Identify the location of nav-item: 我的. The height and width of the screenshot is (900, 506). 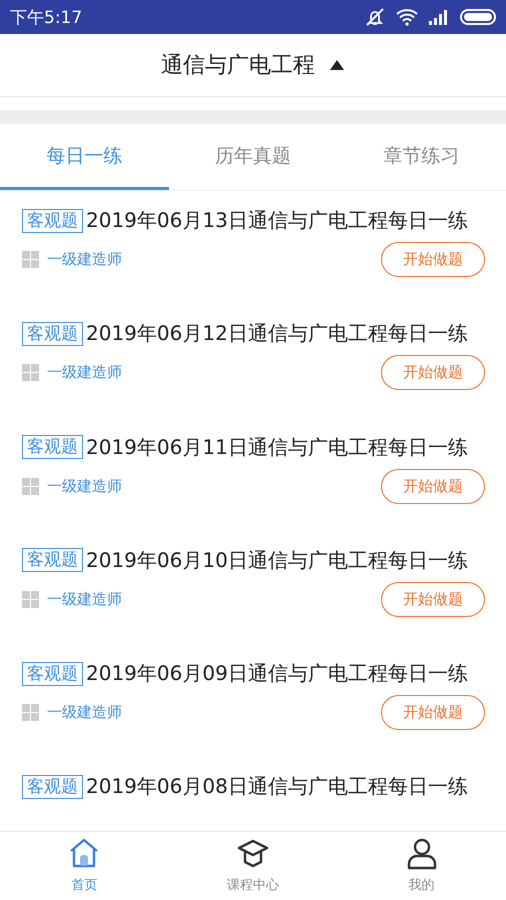
(421, 866).